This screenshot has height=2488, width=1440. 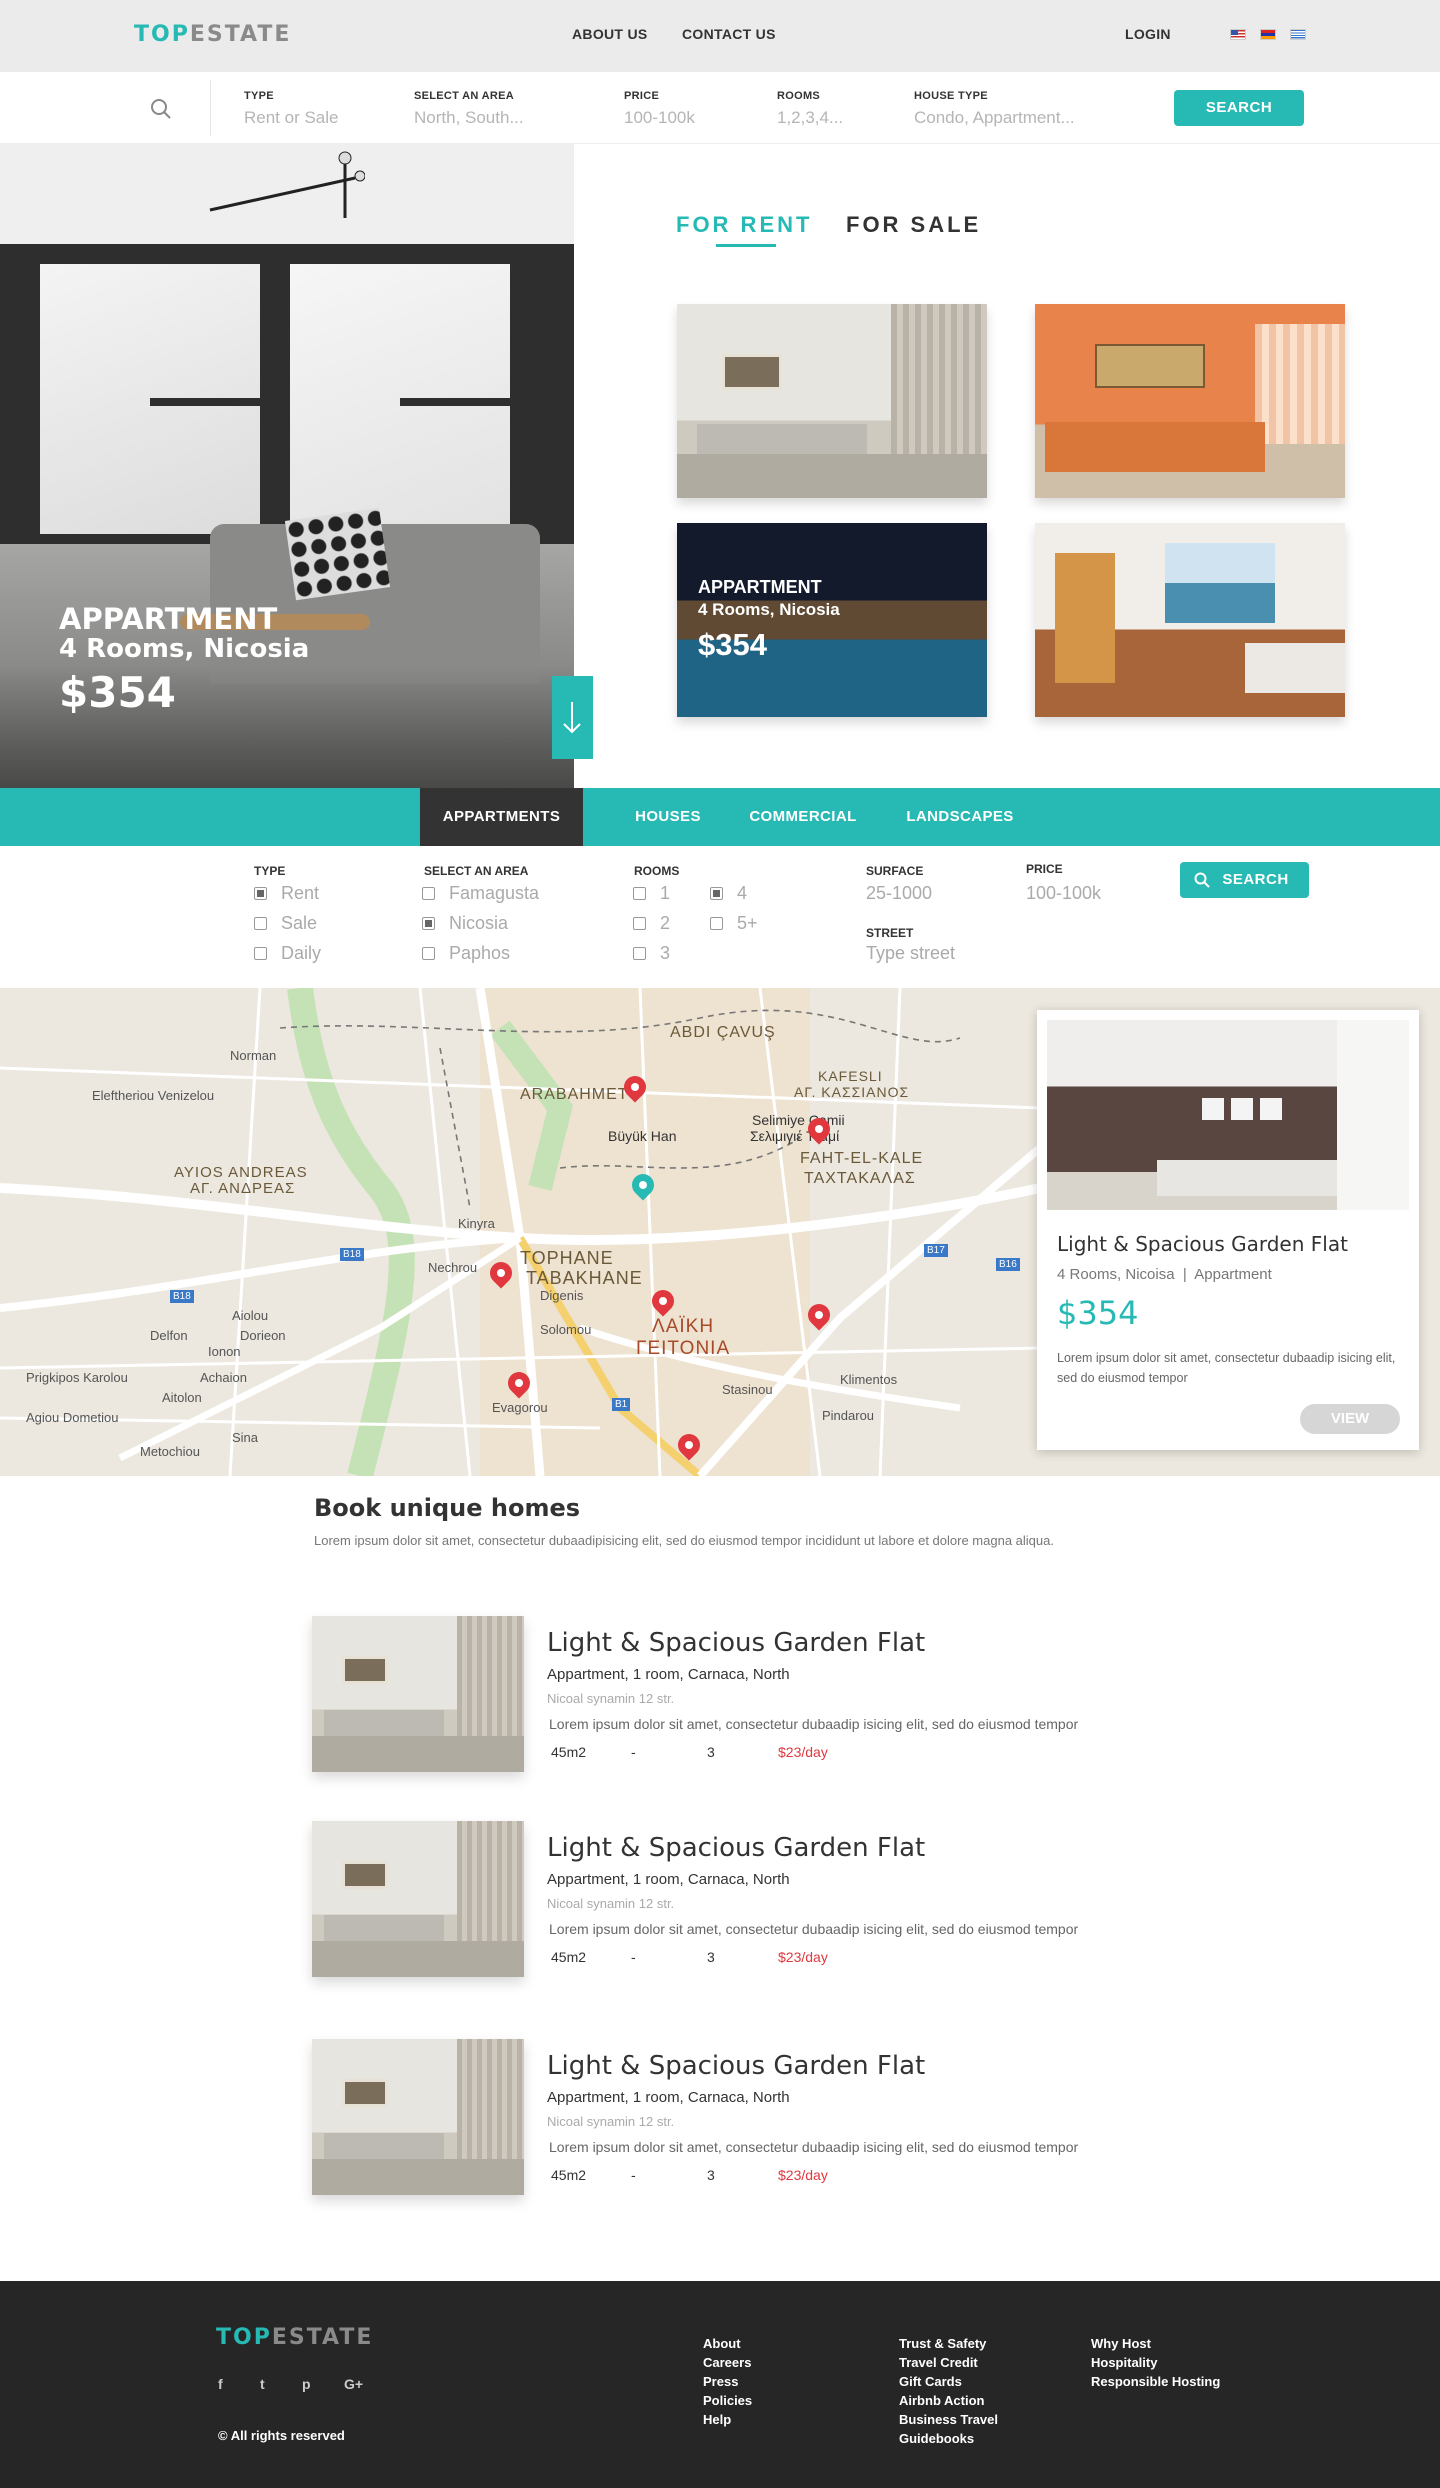 I want to click on footer-logo: TOPESTATE, so click(x=294, y=2337).